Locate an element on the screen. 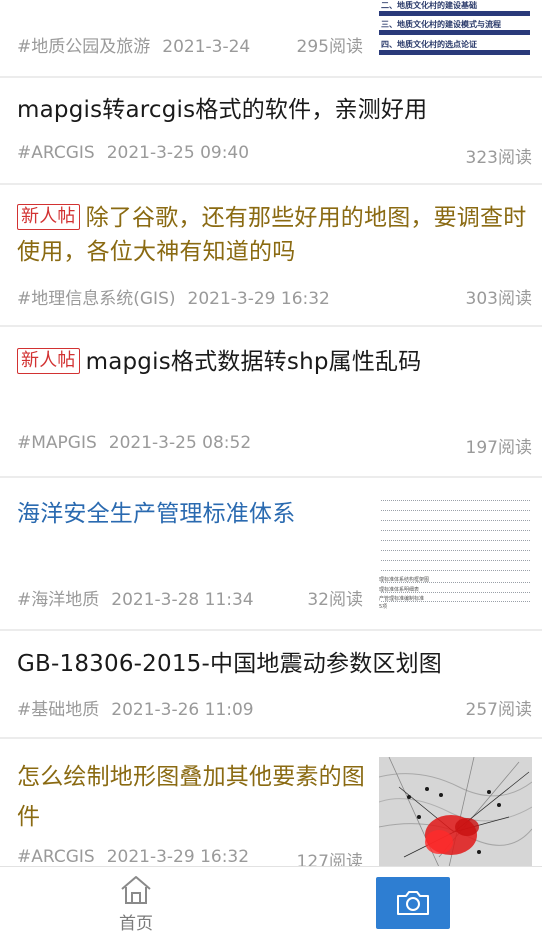 The height and width of the screenshot is (936, 542). post-tag: #海洋地质 is located at coordinates (58, 600).